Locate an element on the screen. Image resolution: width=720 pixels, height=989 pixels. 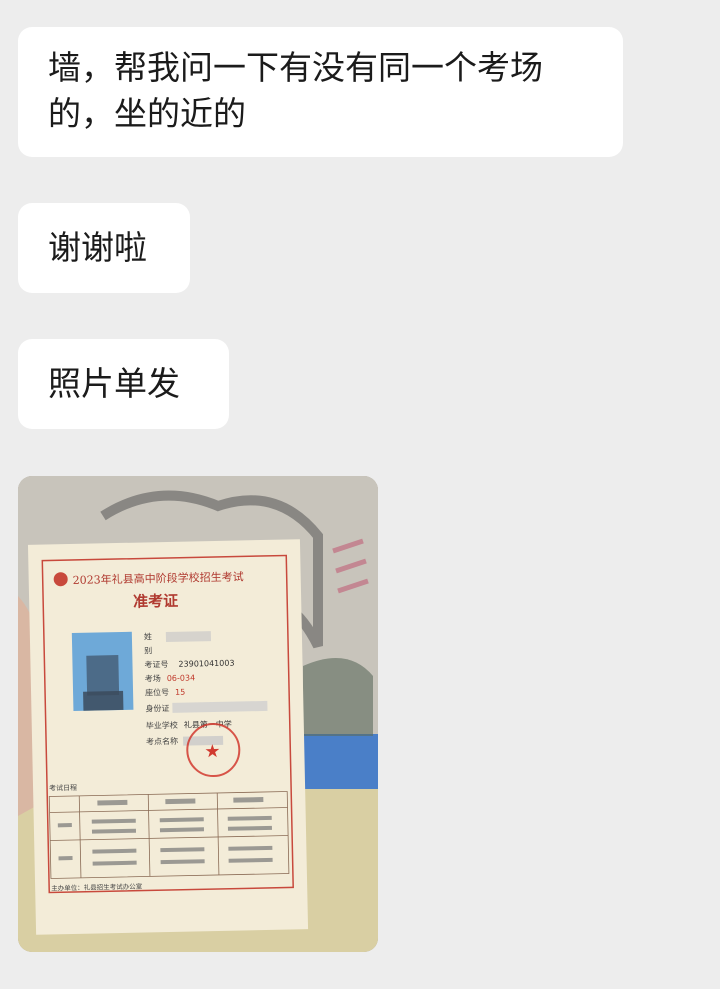
message-bubble-1: 墙，帮我问一下有没有同一个考场的，坐的近的 is located at coordinates (320, 92).